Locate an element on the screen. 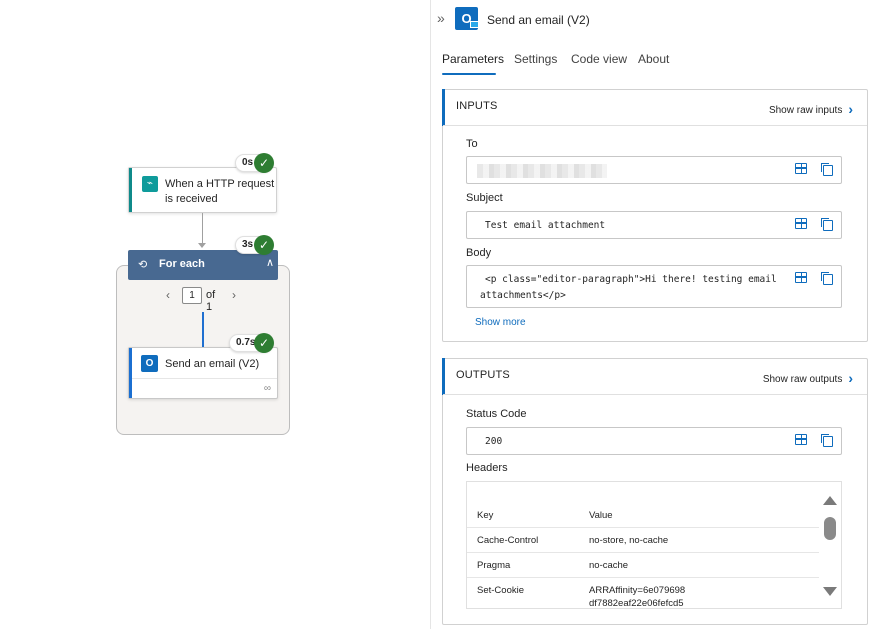  page-number-input: 1 is located at coordinates (192, 295).